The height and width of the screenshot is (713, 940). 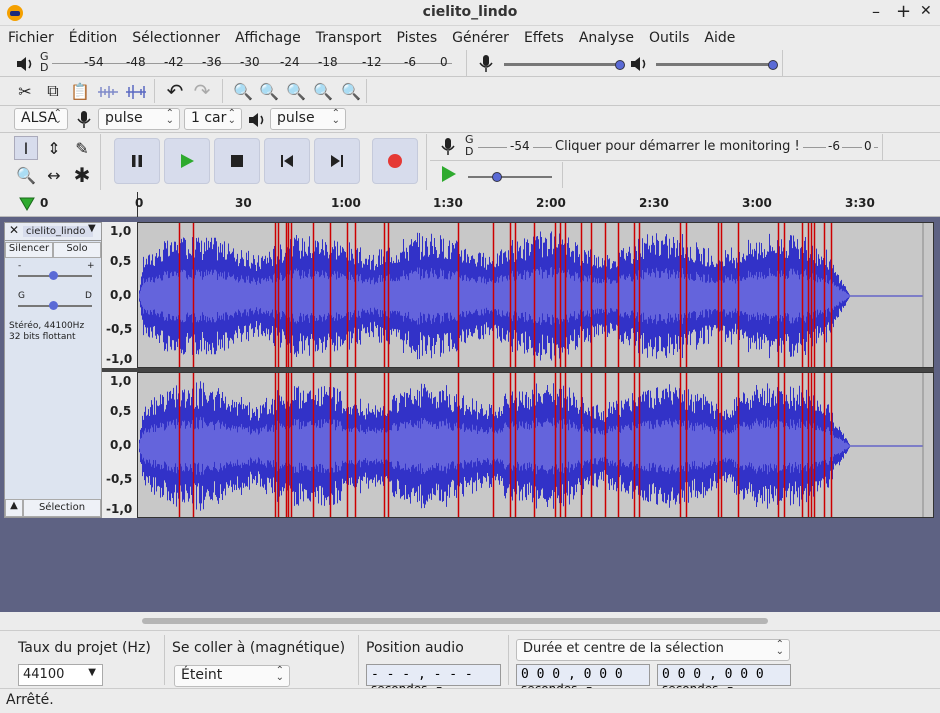 I want to click on menu-analyse: Analyse, so click(x=606, y=38).